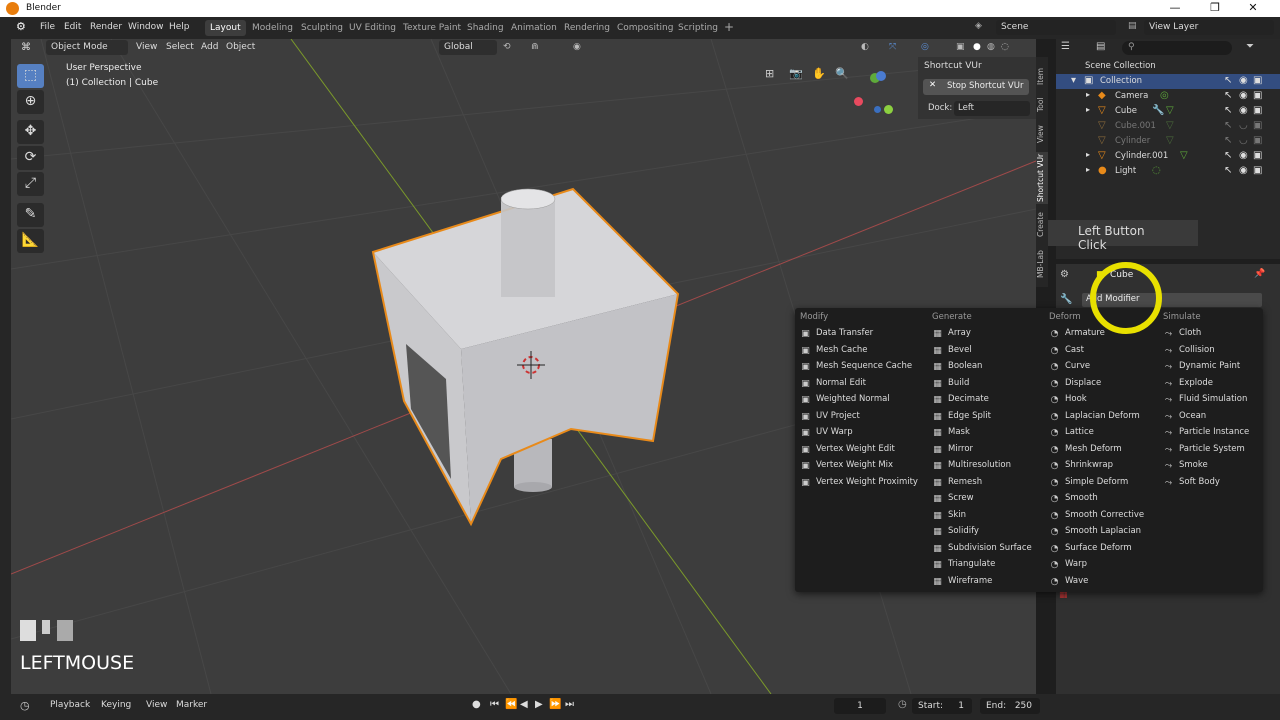  I want to click on next-keyframe-icon: ⏩, so click(555, 704).